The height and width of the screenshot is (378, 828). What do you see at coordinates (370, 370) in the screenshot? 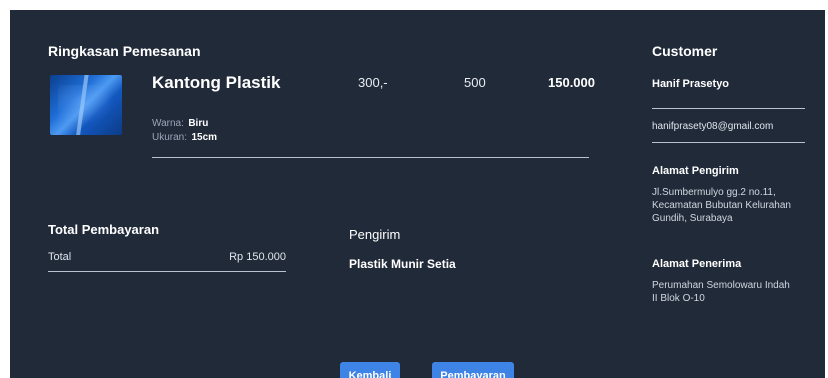
I see `back-button: Kembali` at bounding box center [370, 370].